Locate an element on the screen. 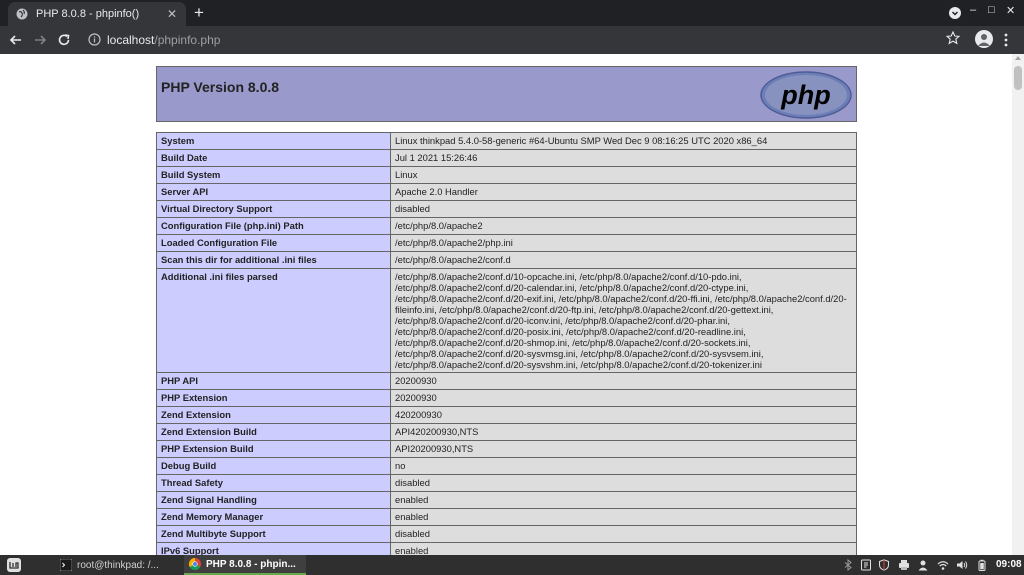  info-key: PHP Extension is located at coordinates (273, 398).